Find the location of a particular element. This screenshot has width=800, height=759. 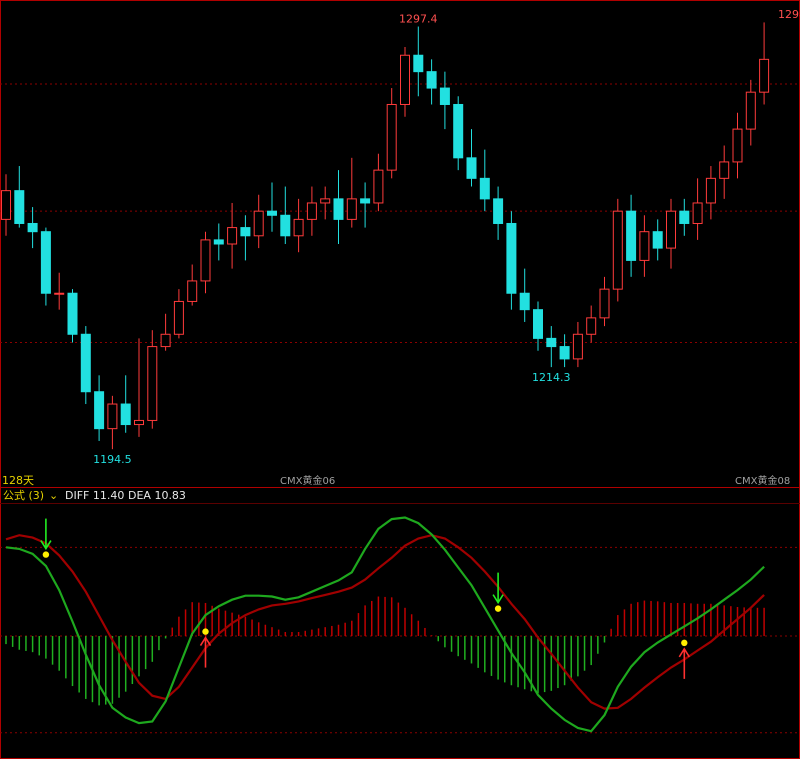

price-low-label-1: 1194.5 is located at coordinates (112, 459).